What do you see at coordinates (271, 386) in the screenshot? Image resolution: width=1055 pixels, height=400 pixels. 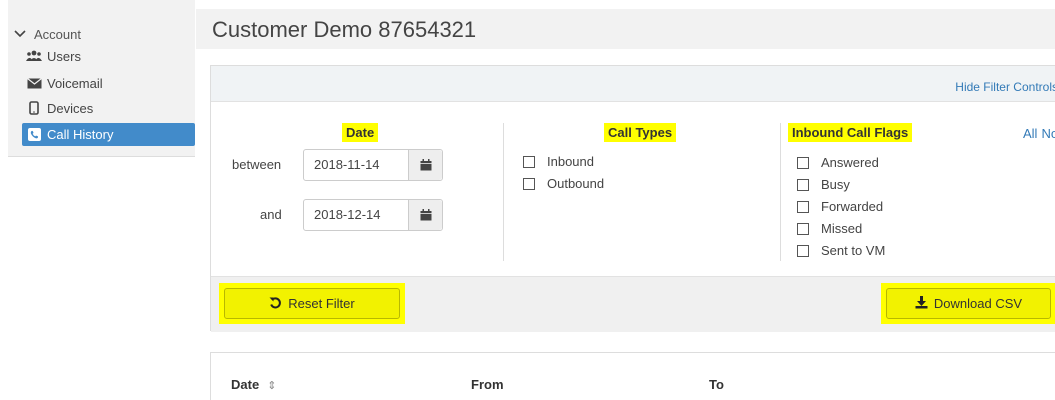 I see `sort-icon: ⇕` at bounding box center [271, 386].